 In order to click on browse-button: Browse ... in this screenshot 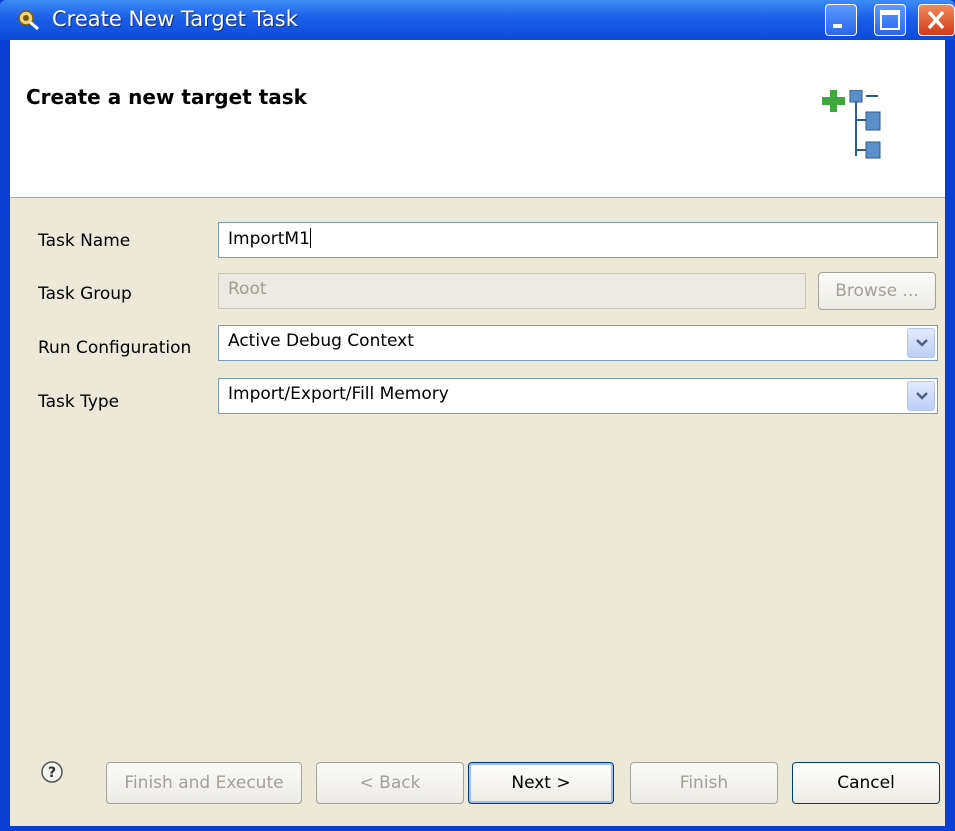, I will do `click(877, 291)`.